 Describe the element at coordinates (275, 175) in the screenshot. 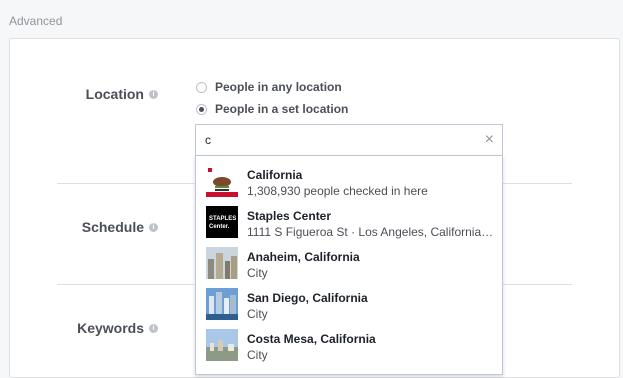

I see `suggestion-title: California` at that location.